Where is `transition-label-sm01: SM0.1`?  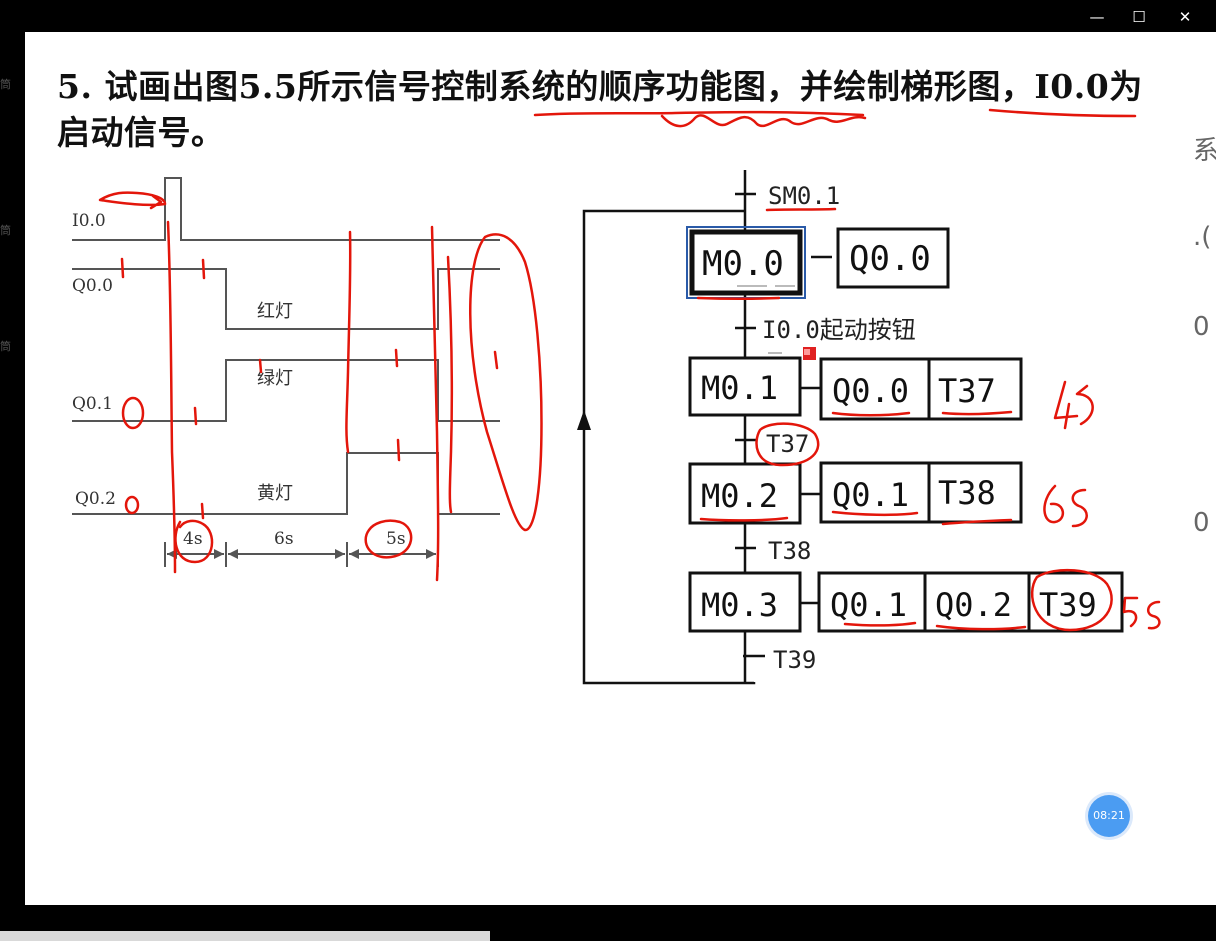 transition-label-sm01: SM0.1 is located at coordinates (804, 196).